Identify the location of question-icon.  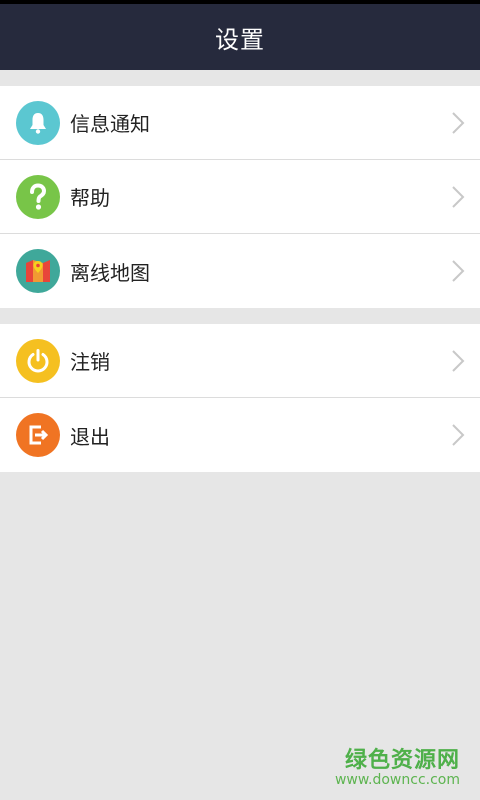
(38, 196).